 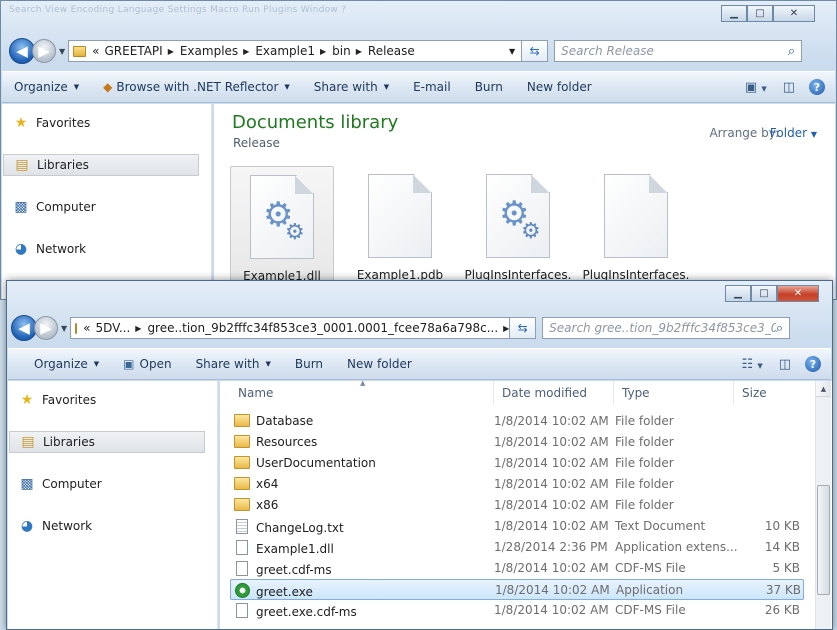 I want to click on file-name: Database, so click(x=285, y=421).